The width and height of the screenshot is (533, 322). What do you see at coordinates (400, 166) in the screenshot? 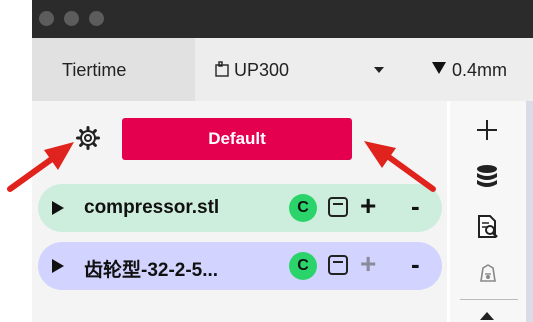
I see `arrow-to-default` at bounding box center [400, 166].